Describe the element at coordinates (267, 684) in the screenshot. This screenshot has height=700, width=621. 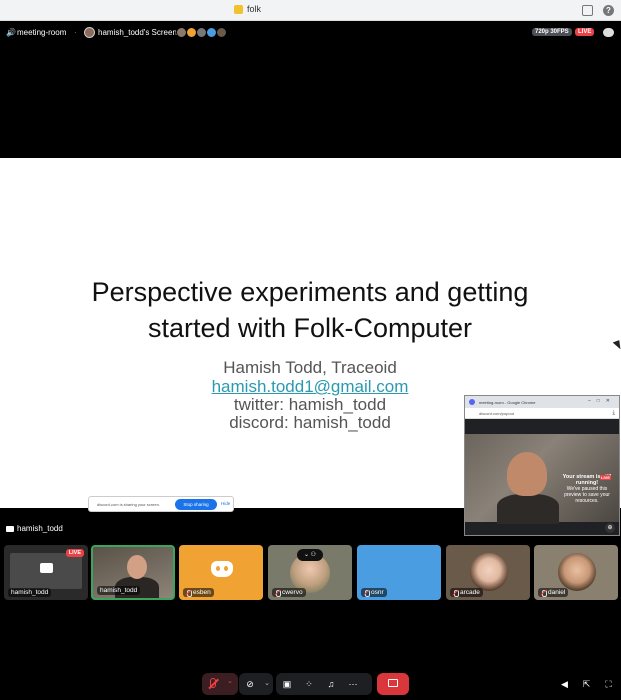
I see `camera-options-caret: ⌄` at that location.